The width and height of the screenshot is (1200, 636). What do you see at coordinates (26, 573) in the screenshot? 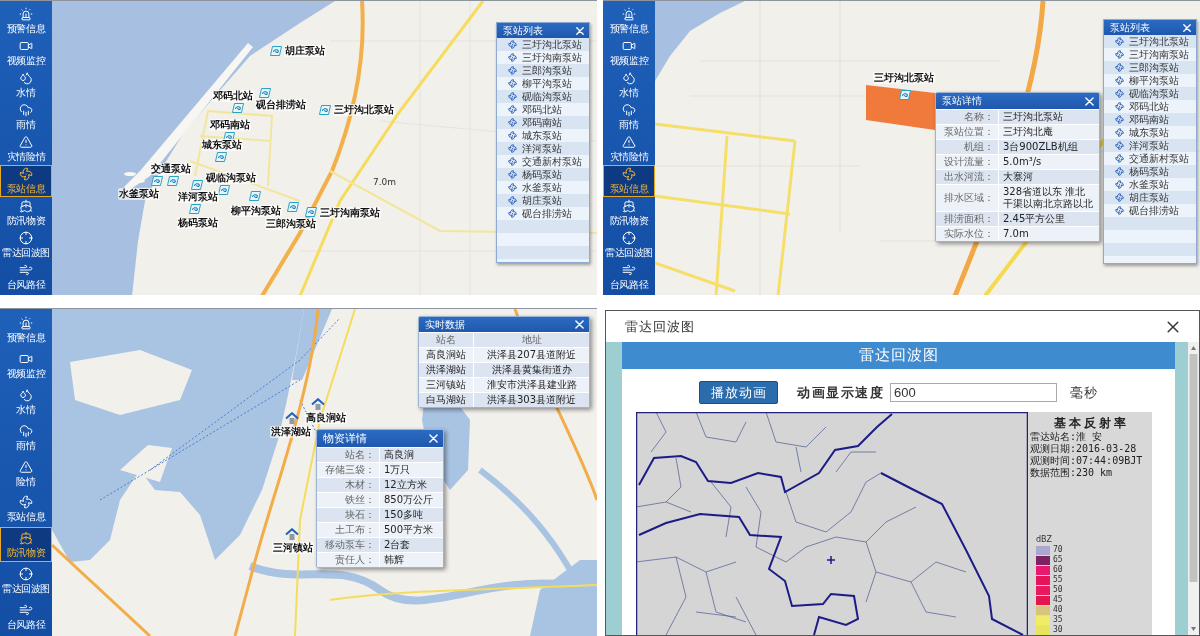
I see `crosshair-icon` at bounding box center [26, 573].